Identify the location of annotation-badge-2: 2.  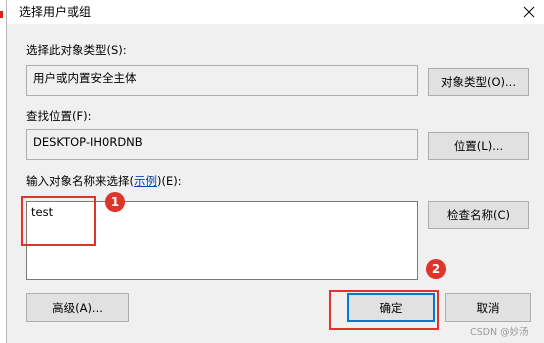
(436, 269).